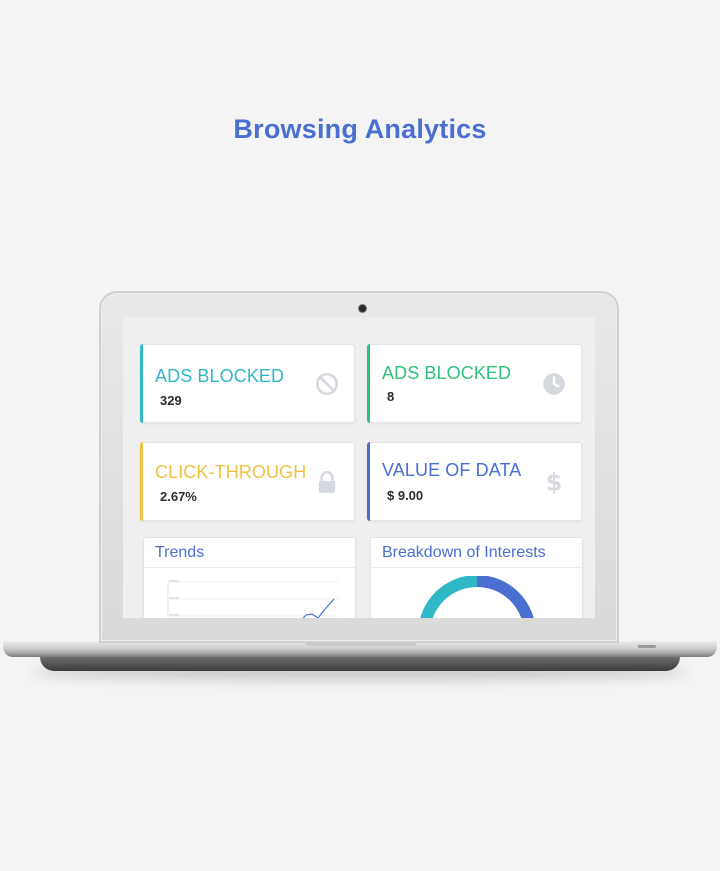 This screenshot has width=720, height=871. I want to click on interests-donut-chart, so click(477, 597).